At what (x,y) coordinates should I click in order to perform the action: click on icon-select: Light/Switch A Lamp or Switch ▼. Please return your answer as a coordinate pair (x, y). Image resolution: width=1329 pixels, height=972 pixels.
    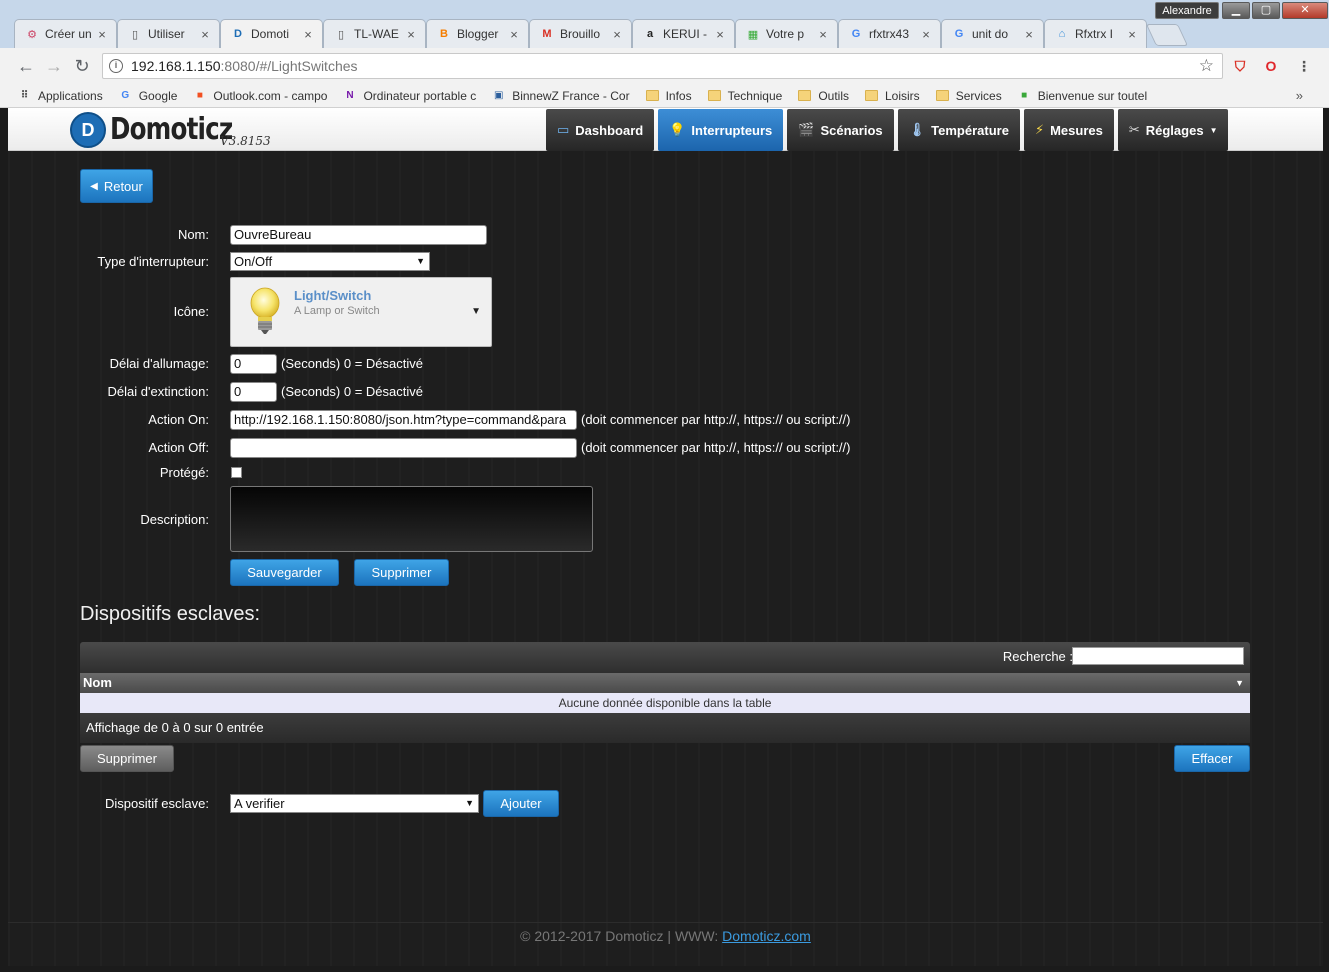
    Looking at the image, I should click on (361, 312).